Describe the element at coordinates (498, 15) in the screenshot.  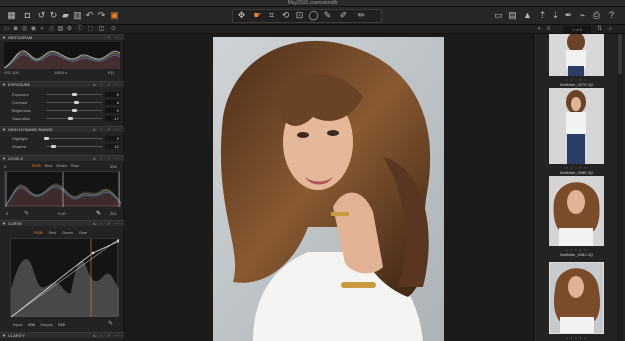
I see `compare-icon: ▭` at that location.